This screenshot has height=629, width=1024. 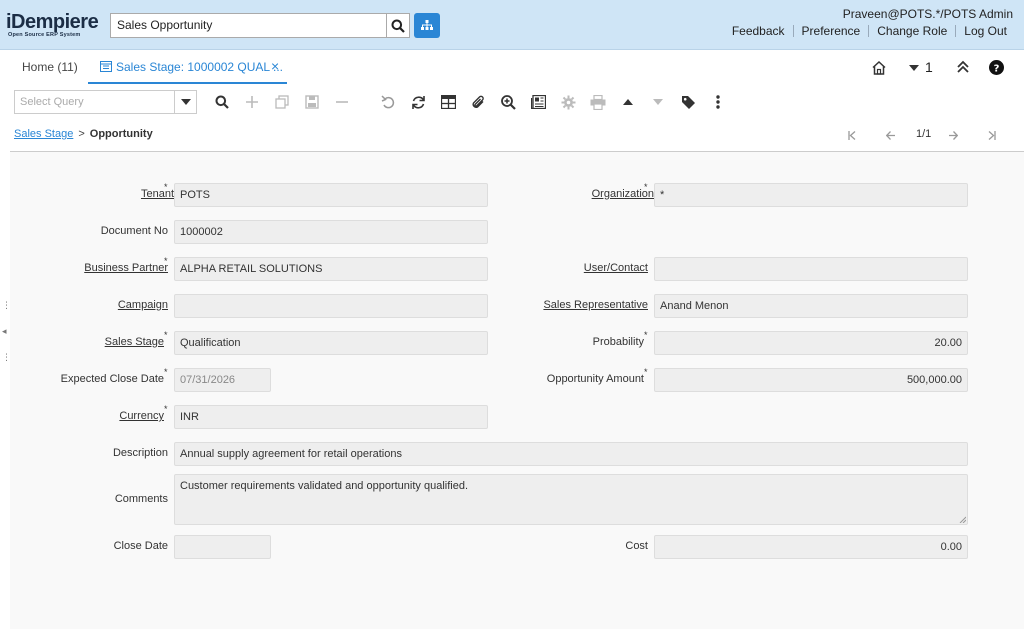 What do you see at coordinates (538, 102) in the screenshot?
I see `report-icon` at bounding box center [538, 102].